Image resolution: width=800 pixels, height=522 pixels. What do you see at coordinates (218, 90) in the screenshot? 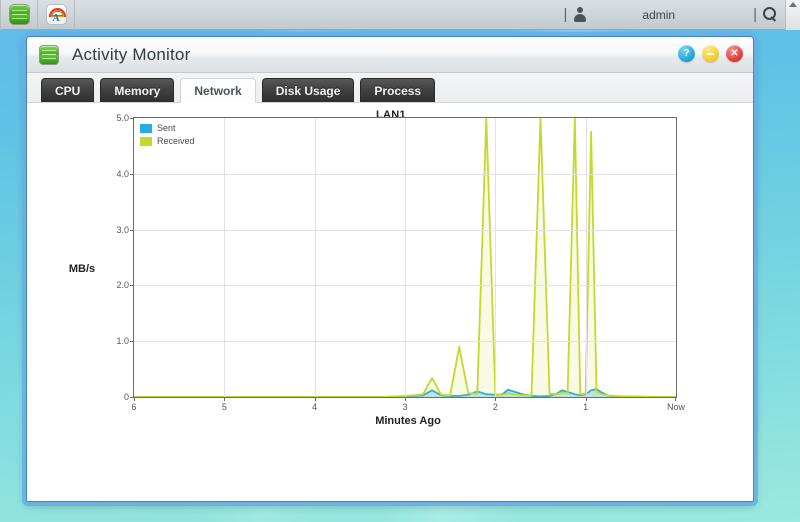
I see `tab-network: Network` at bounding box center [218, 90].